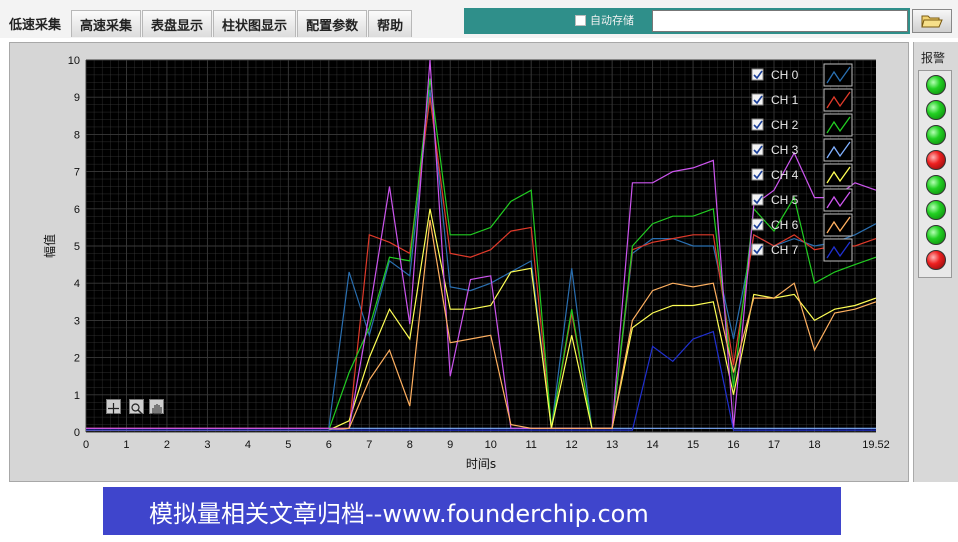 This screenshot has height=542, width=958. I want to click on x-tick-label: 9, so click(450, 445).